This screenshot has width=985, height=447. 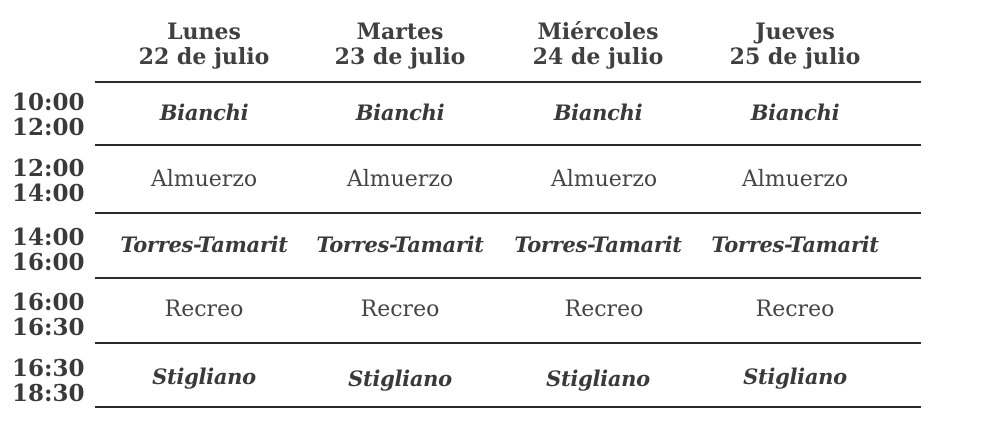 I want to click on day-date: 24 de julio, so click(x=598, y=57).